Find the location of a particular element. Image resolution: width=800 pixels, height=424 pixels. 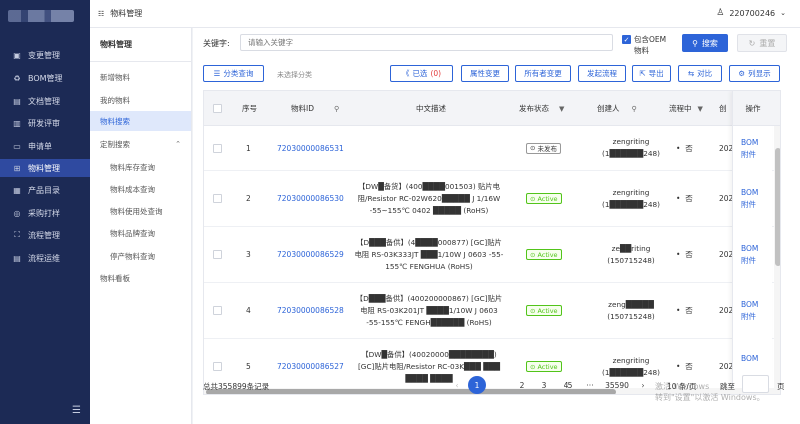

sidebar-item-flow: ⛶ 流程管理 is located at coordinates (45, 235).